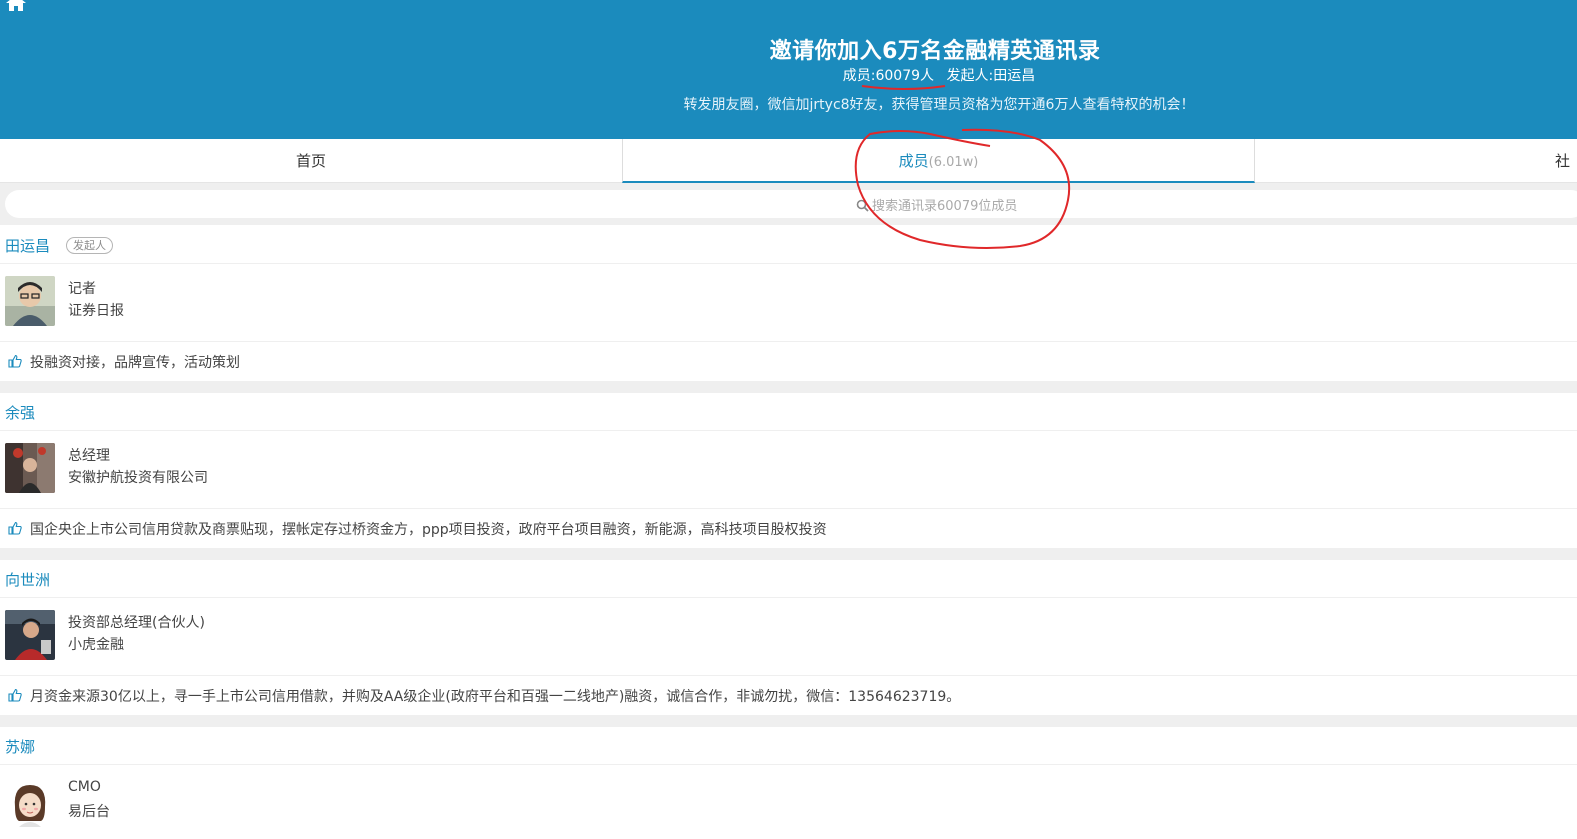 This screenshot has height=839, width=1577. I want to click on member-company: 证券日报, so click(96, 311).